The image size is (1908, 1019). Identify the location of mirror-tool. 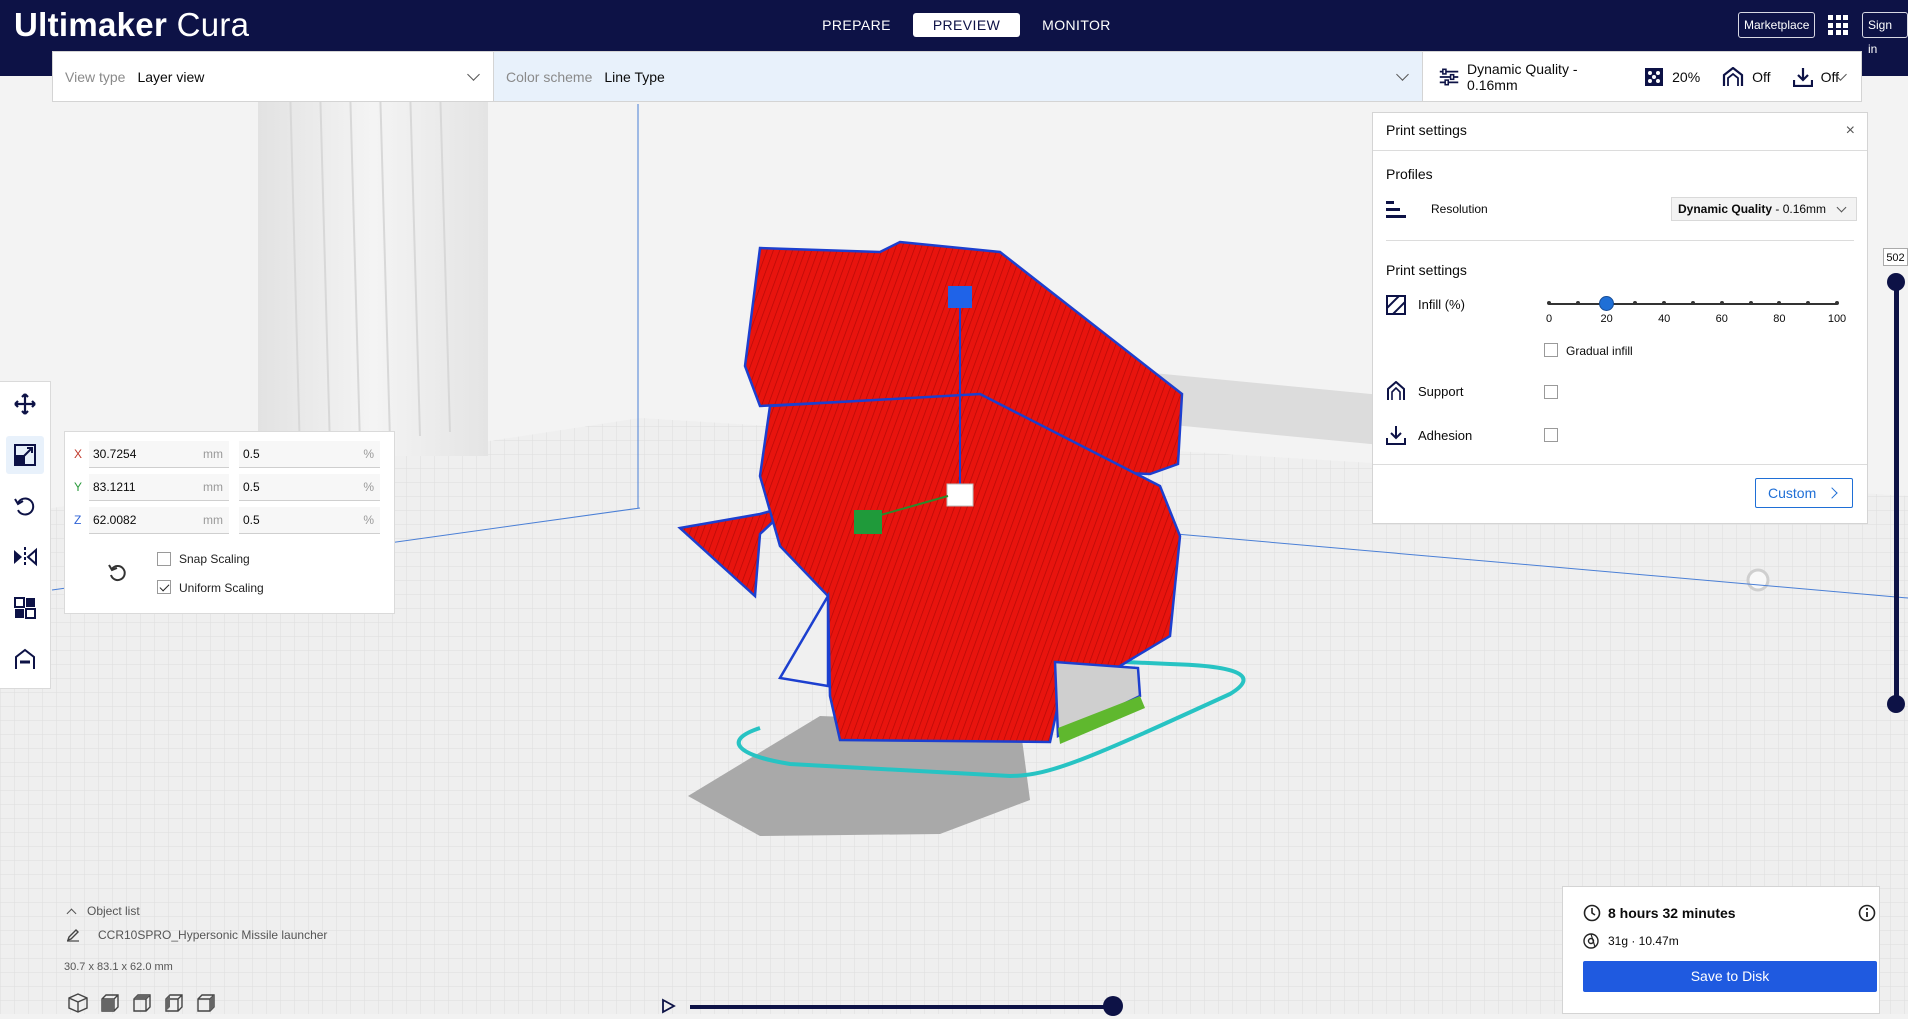
(25, 557).